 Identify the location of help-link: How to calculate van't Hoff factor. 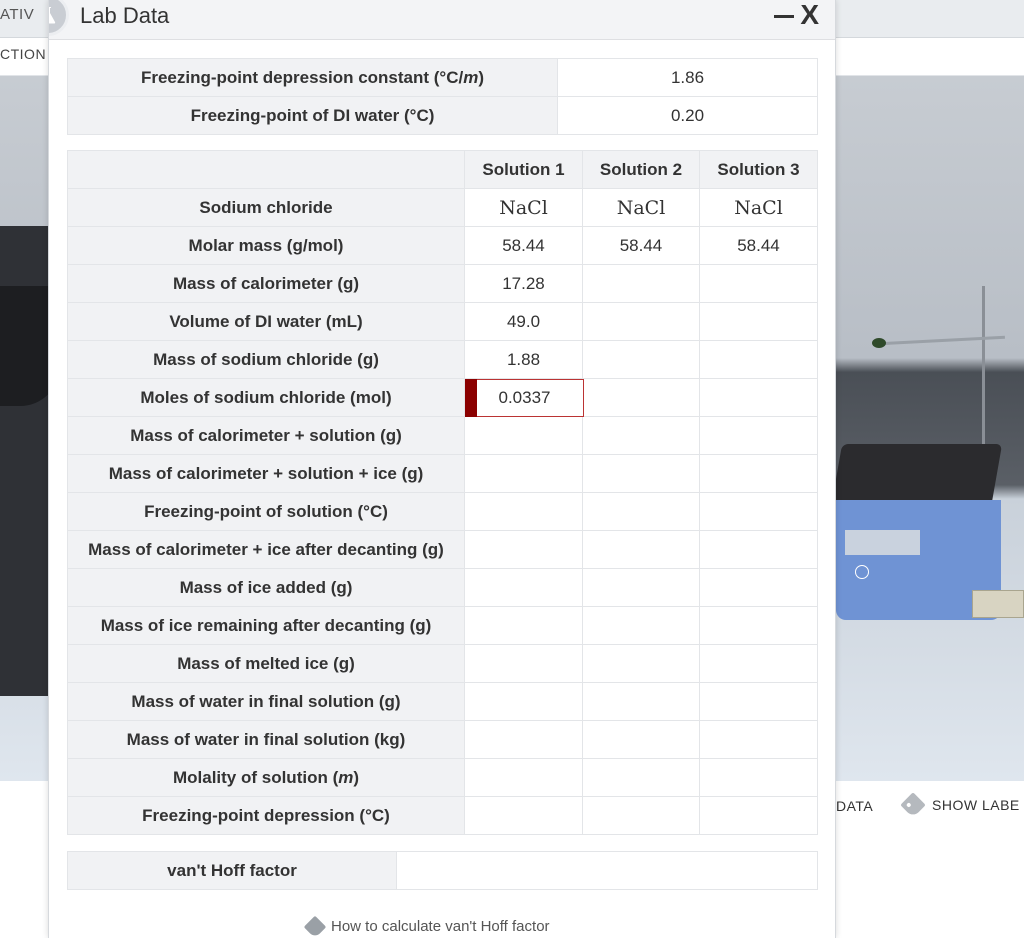
(426, 926).